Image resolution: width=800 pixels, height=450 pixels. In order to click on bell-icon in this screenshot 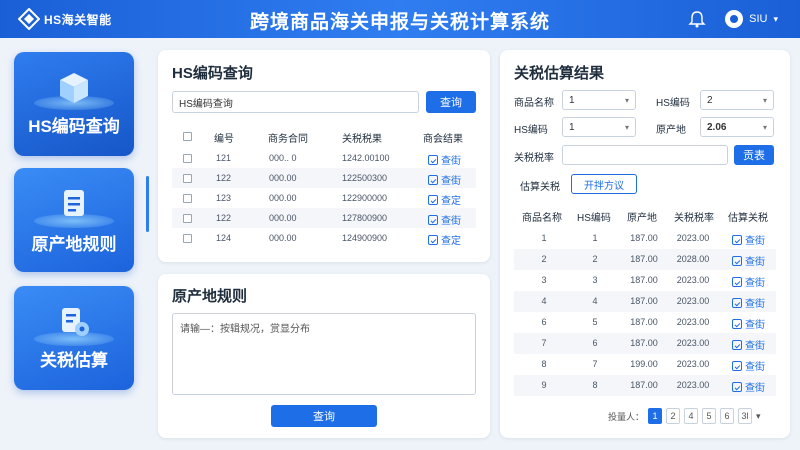, I will do `click(697, 19)`.